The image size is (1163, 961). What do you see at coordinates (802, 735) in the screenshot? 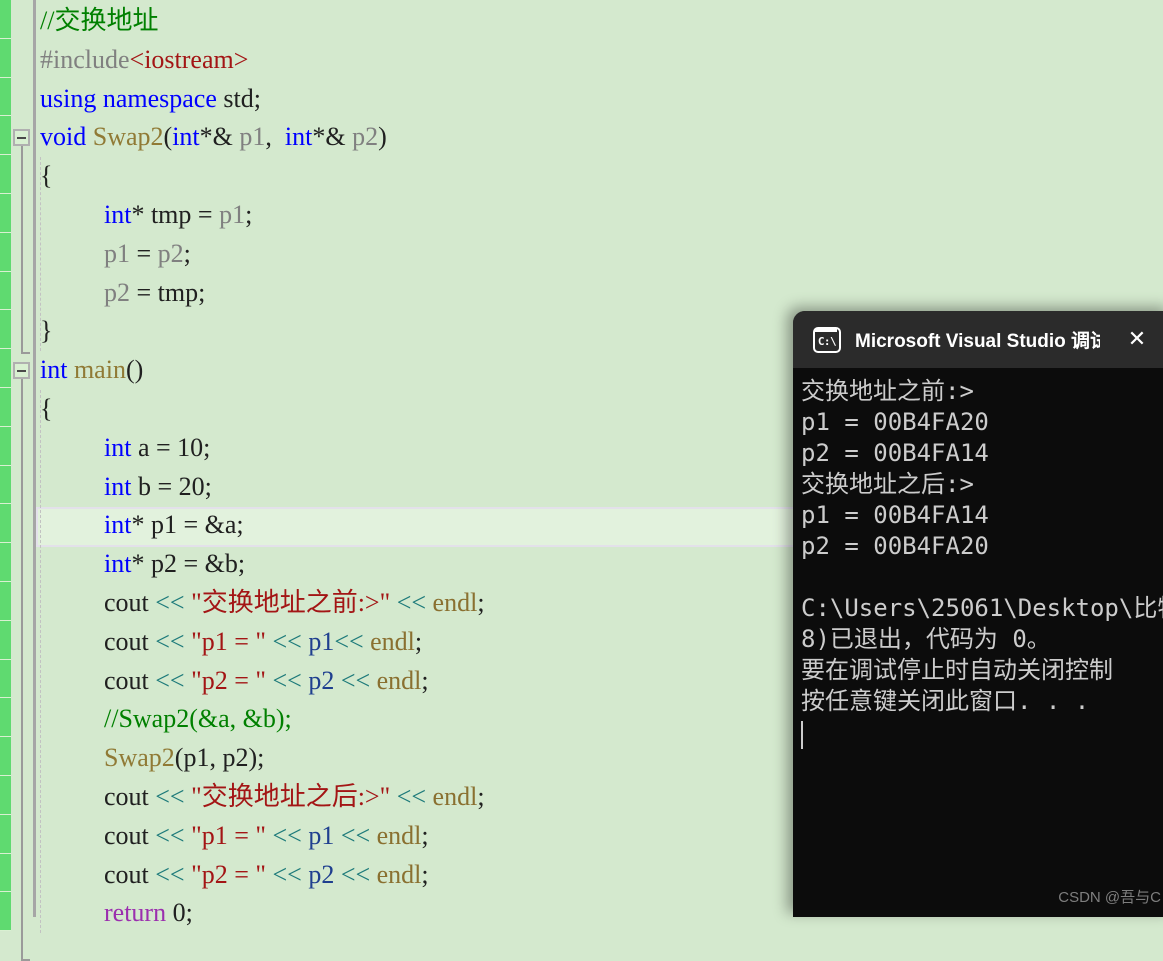
I see `console-caret` at bounding box center [802, 735].